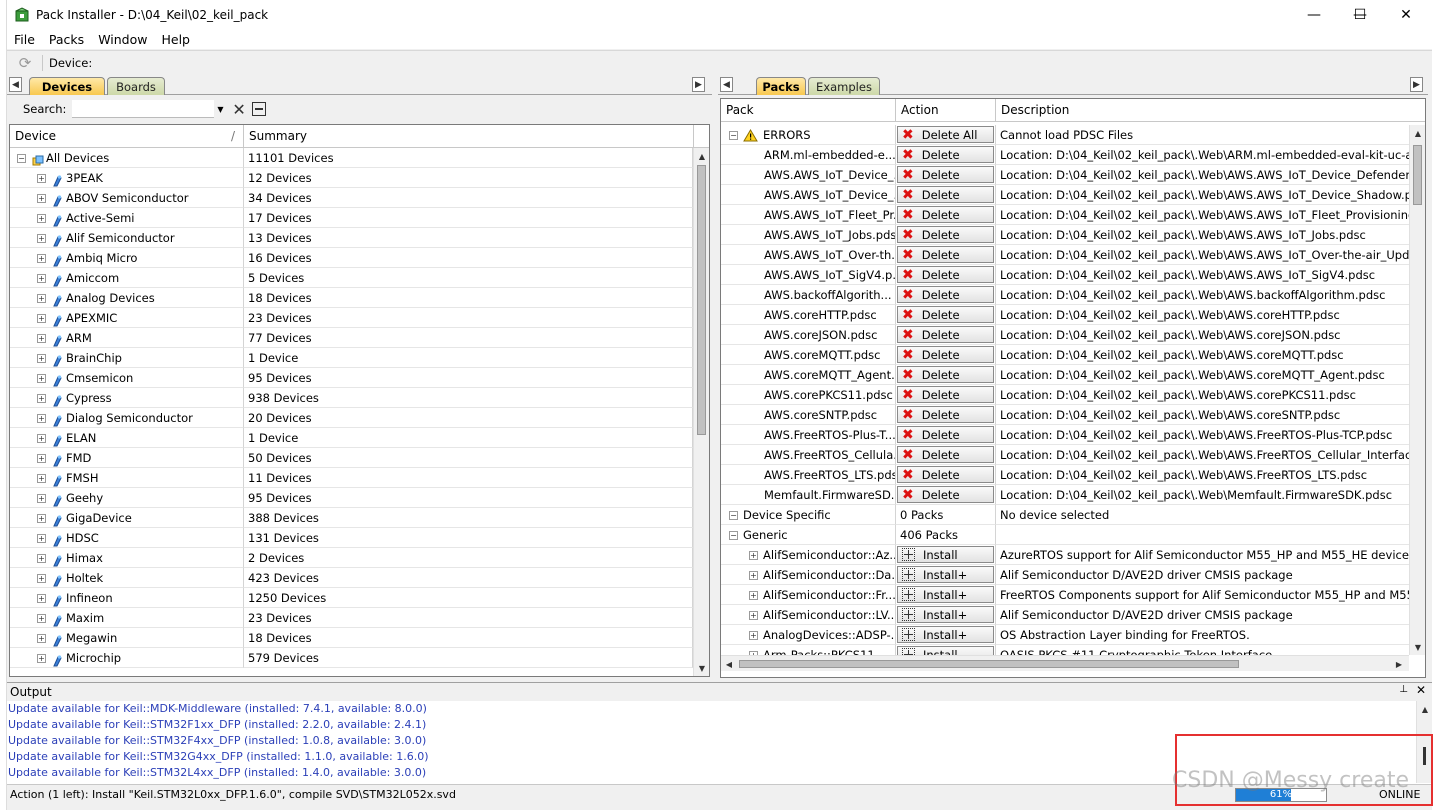  Describe the element at coordinates (1065, 135) in the screenshot. I see `pack-row: − ERRORS ✖ Delete All Cannot load PDSC Files` at that location.